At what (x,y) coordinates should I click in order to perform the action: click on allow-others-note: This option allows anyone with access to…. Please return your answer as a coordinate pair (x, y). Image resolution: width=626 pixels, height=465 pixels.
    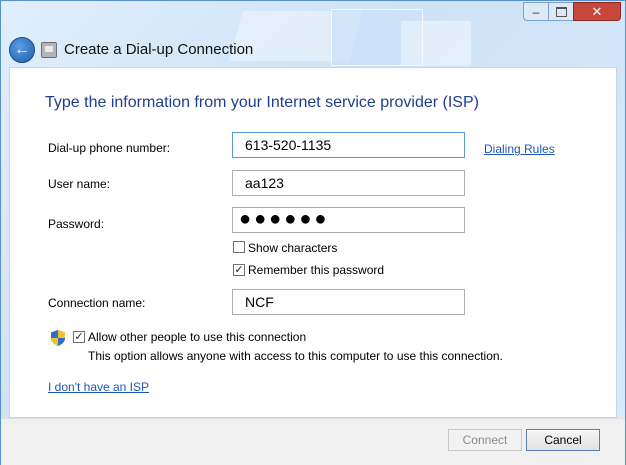
    Looking at the image, I should click on (295, 356).